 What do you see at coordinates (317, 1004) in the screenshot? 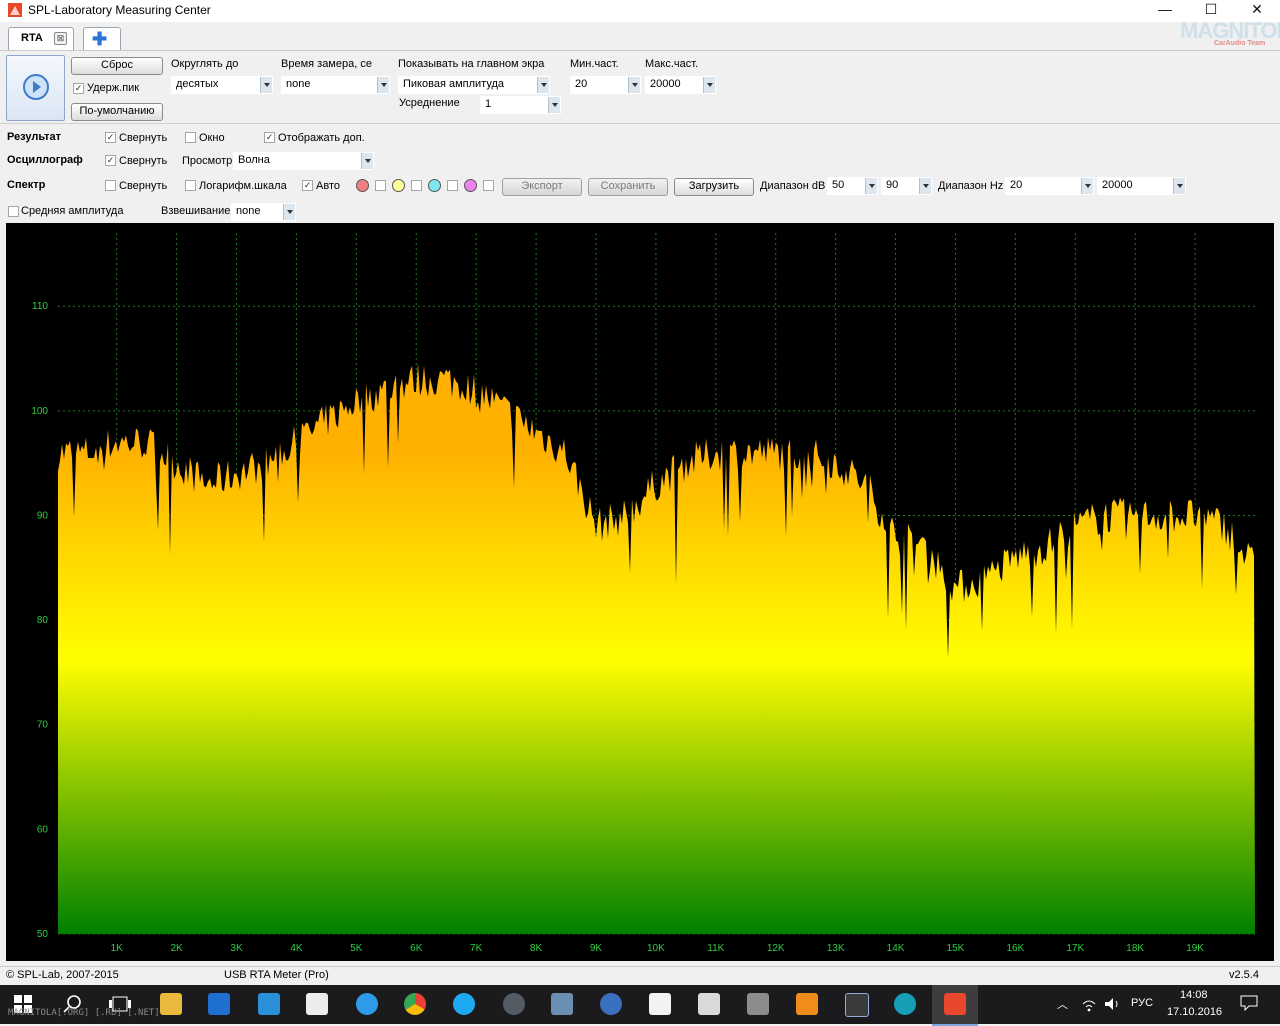
I see `calculator-icon` at bounding box center [317, 1004].